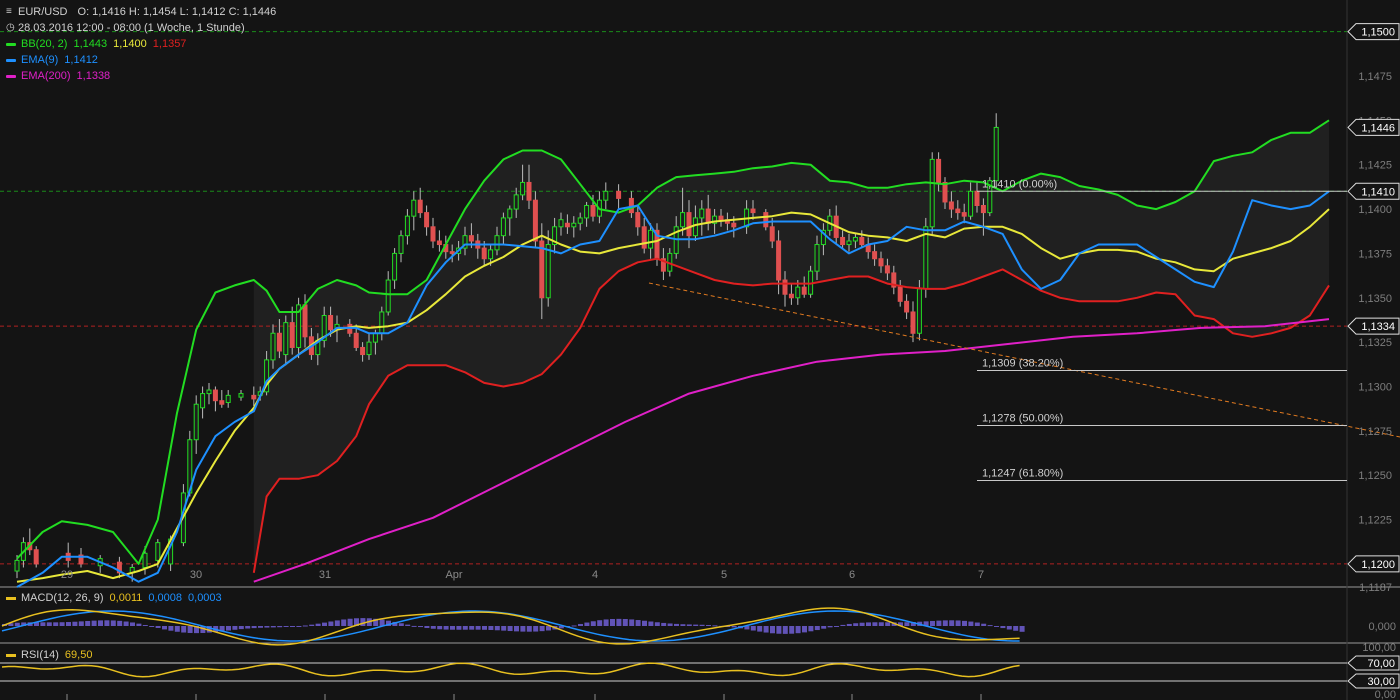  What do you see at coordinates (453, 575) in the screenshot?
I see `x-tick-label: Apr` at bounding box center [453, 575].